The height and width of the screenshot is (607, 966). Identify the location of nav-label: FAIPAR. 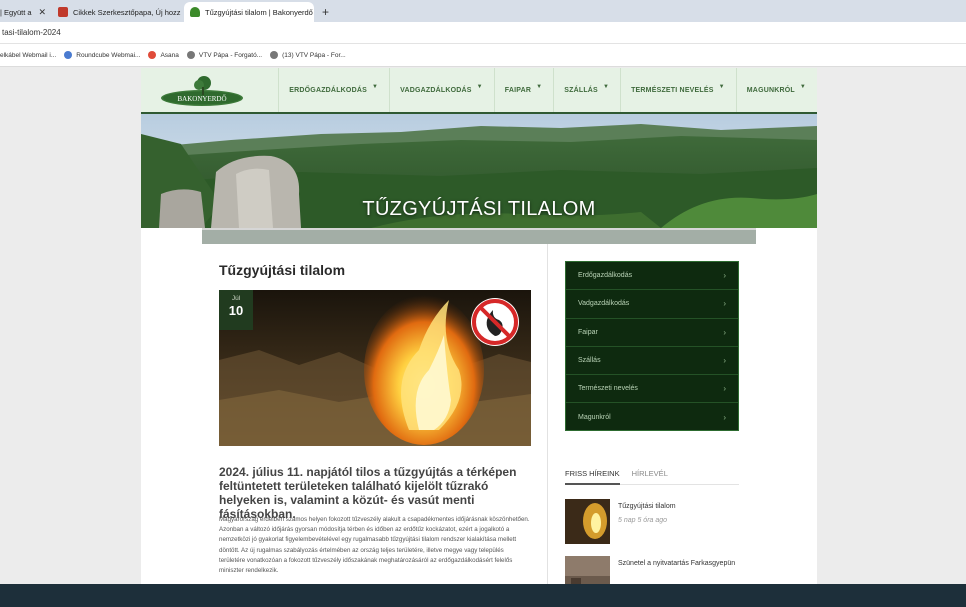
(518, 90).